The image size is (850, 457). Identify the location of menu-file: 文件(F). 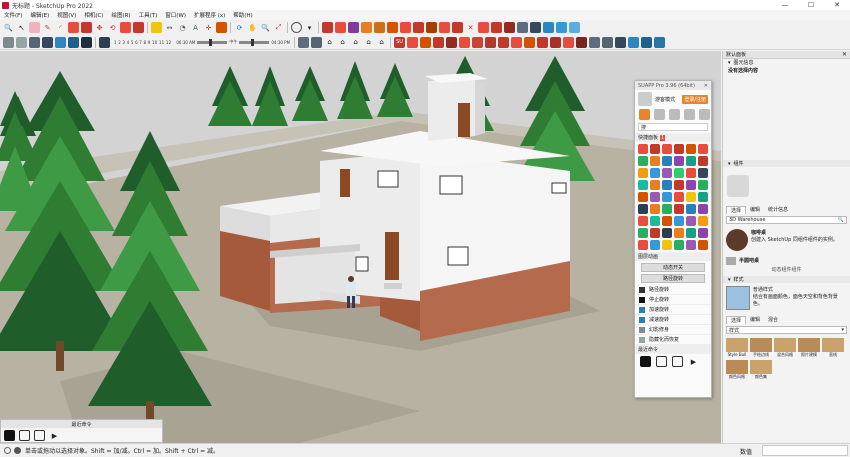
(13, 15).